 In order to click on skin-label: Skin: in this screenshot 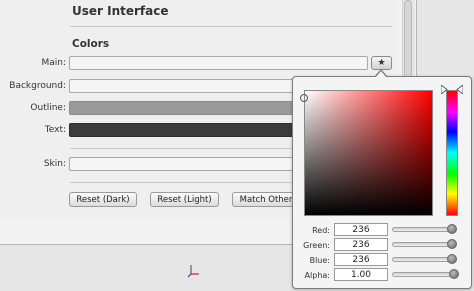, I will do `click(54, 164)`.